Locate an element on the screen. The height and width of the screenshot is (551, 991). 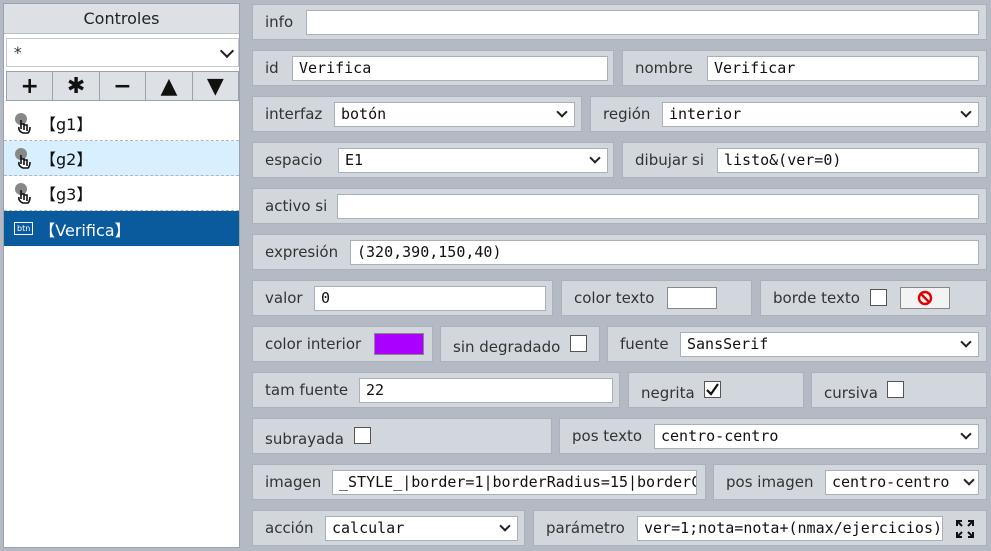
interfaz-label: interfaz is located at coordinates (294, 114).